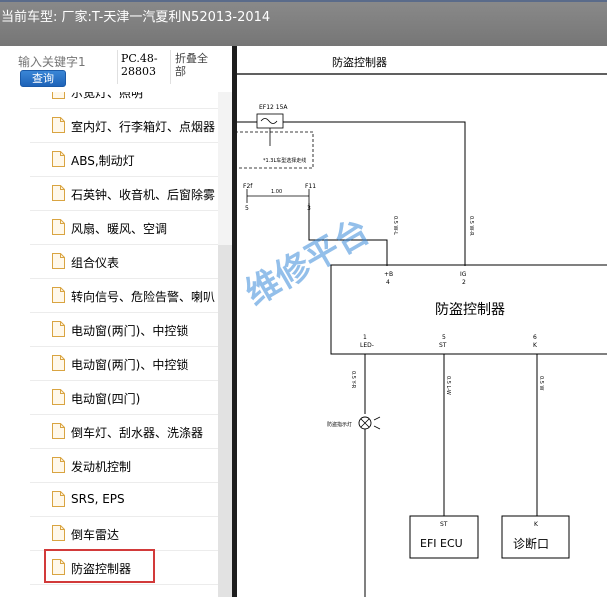 Image resolution: width=607 pixels, height=601 pixels. I want to click on tree-item: 电动窗(四门), so click(135, 398).